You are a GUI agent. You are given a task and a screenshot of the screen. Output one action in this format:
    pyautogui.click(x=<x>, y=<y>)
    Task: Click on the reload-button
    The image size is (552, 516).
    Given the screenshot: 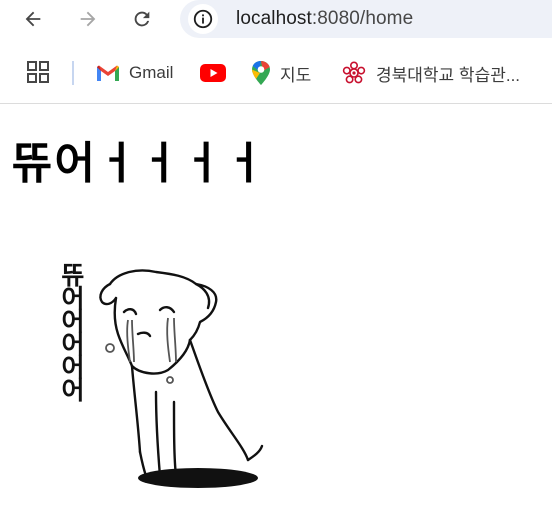 What is the action you would take?
    pyautogui.click(x=142, y=19)
    